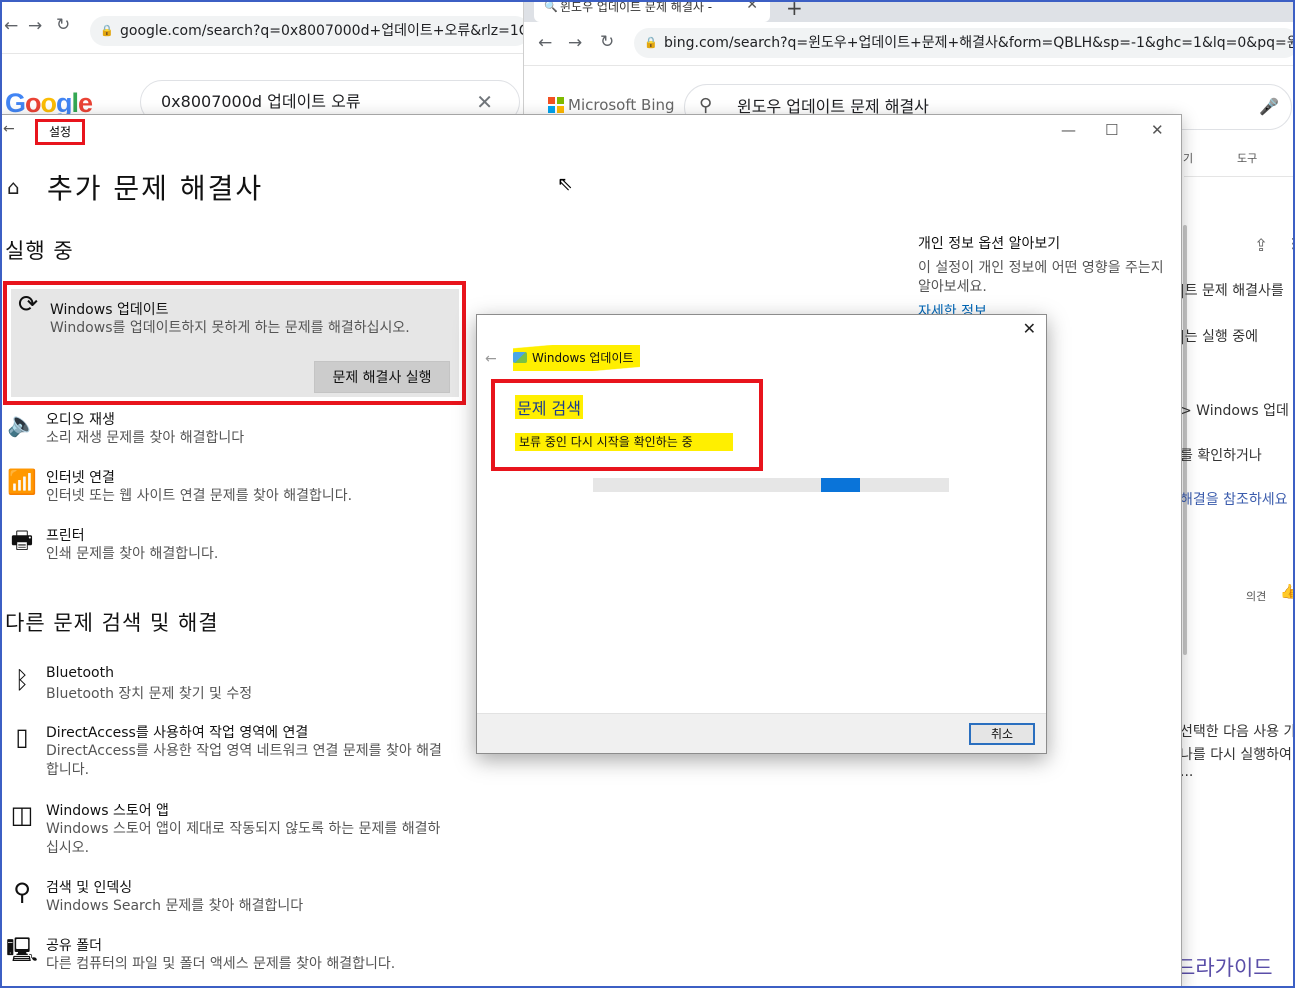 Image resolution: width=1295 pixels, height=988 pixels. I want to click on network-folder-icon: 🖳, so click(22, 950).